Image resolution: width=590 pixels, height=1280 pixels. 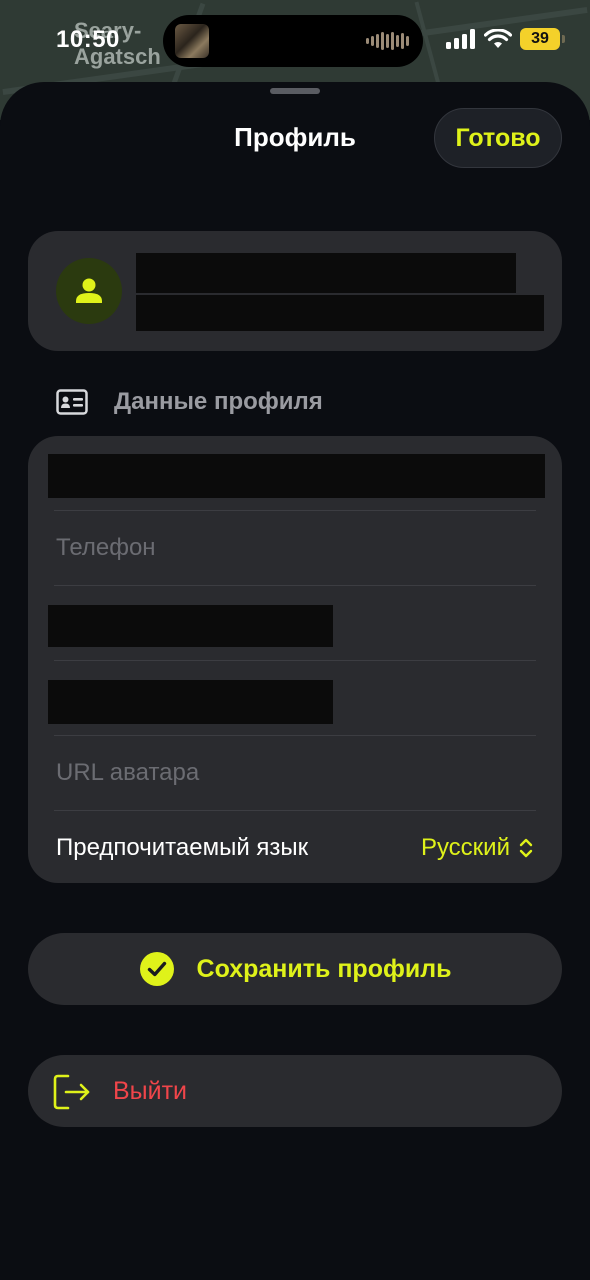 I want to click on chevron-up-down-icon, so click(x=526, y=848).